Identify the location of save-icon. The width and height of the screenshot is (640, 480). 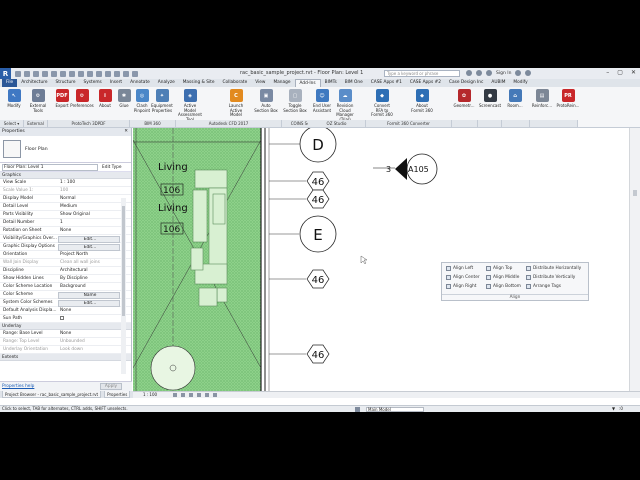
(27, 73).